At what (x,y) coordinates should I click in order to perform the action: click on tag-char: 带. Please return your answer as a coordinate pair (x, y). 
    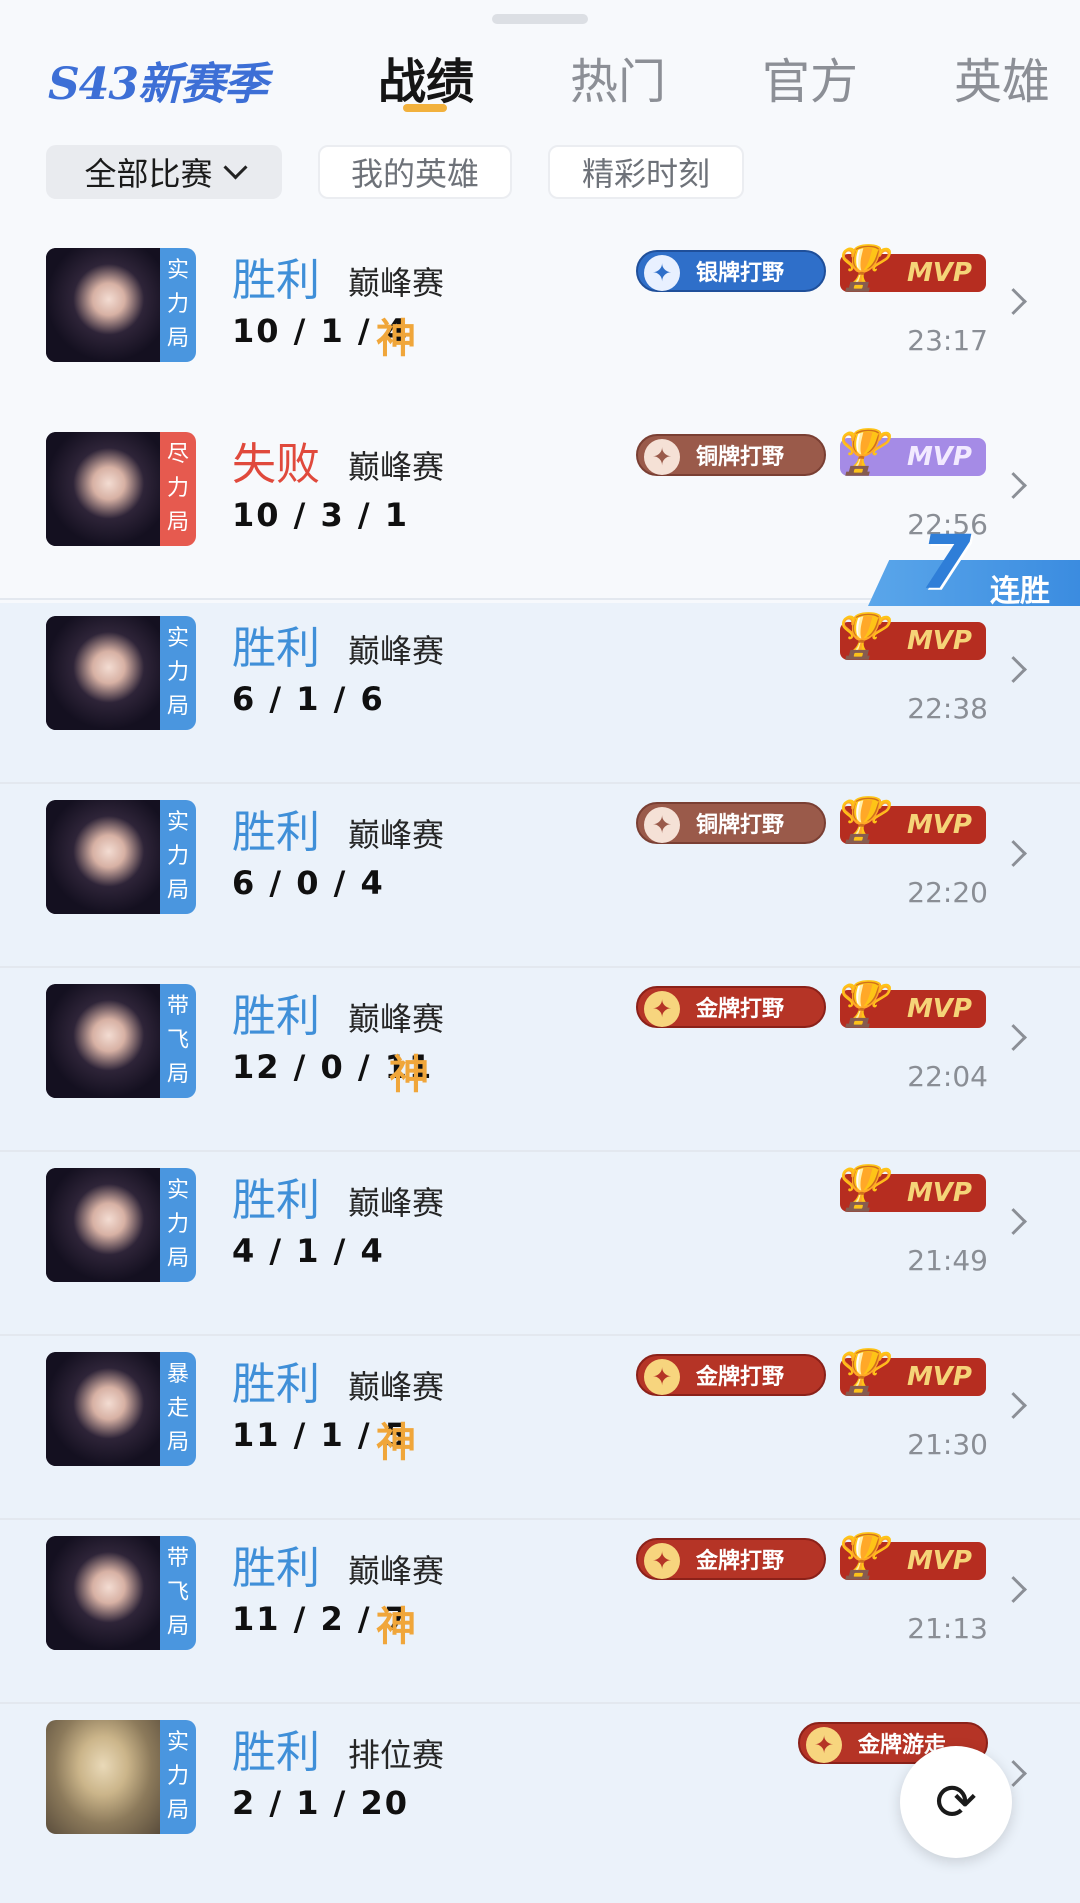
    Looking at the image, I should click on (177, 1558).